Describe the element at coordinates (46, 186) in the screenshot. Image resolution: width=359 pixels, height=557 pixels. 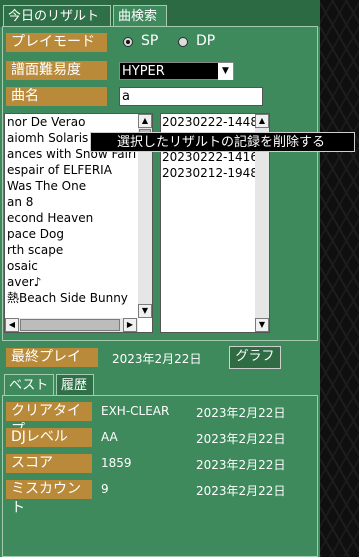
I see `list-item: Was The One` at that location.